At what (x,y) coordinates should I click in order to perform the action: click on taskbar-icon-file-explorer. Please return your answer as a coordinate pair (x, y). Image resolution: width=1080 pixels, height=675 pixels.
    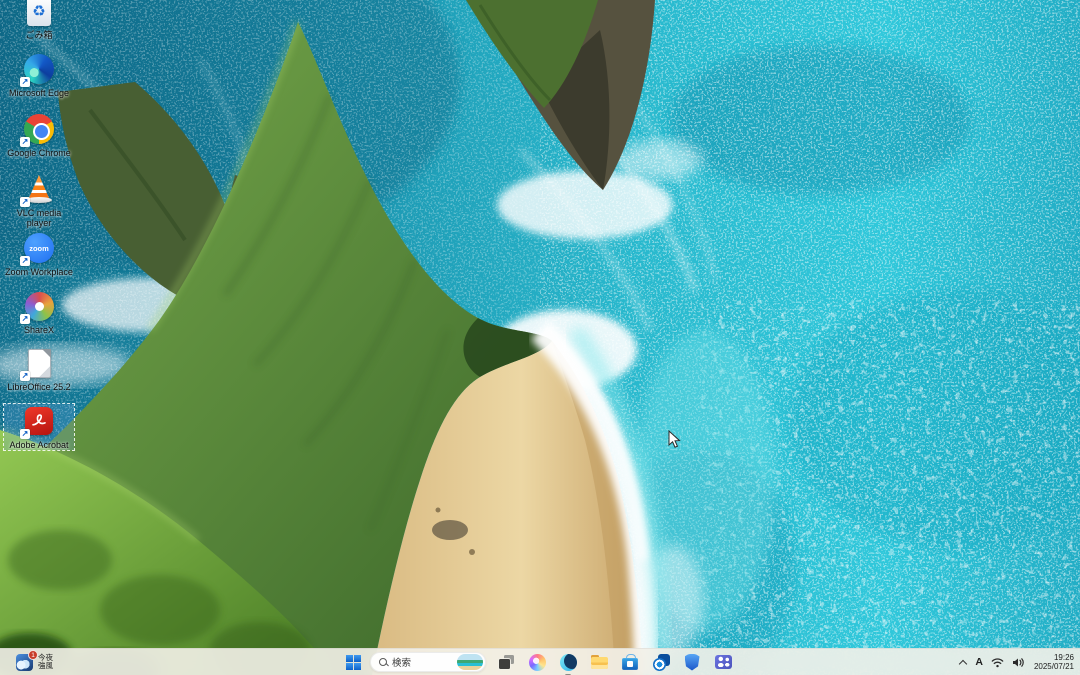
    Looking at the image, I should click on (599, 662).